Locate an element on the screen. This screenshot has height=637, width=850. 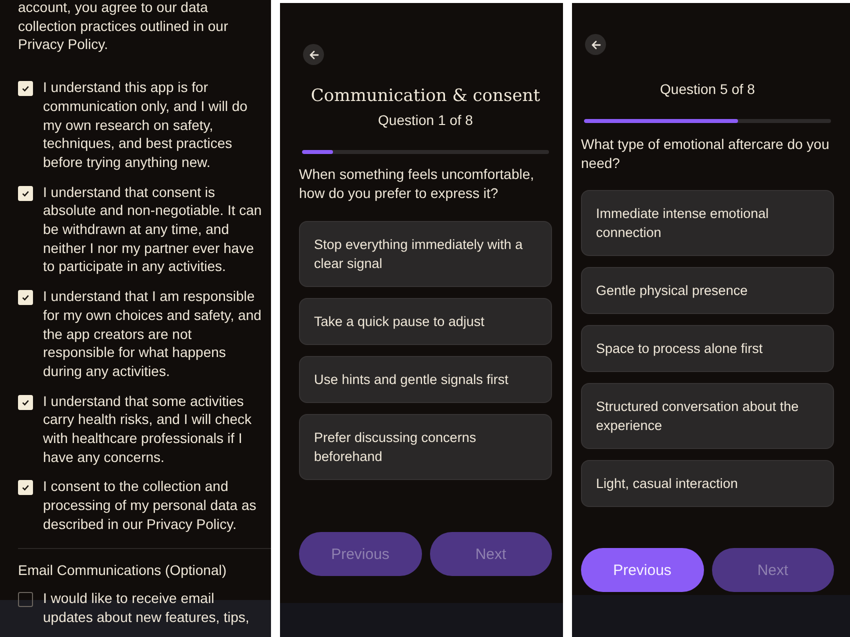
answer-option: Structured conversation about the experience is located at coordinates (707, 416).